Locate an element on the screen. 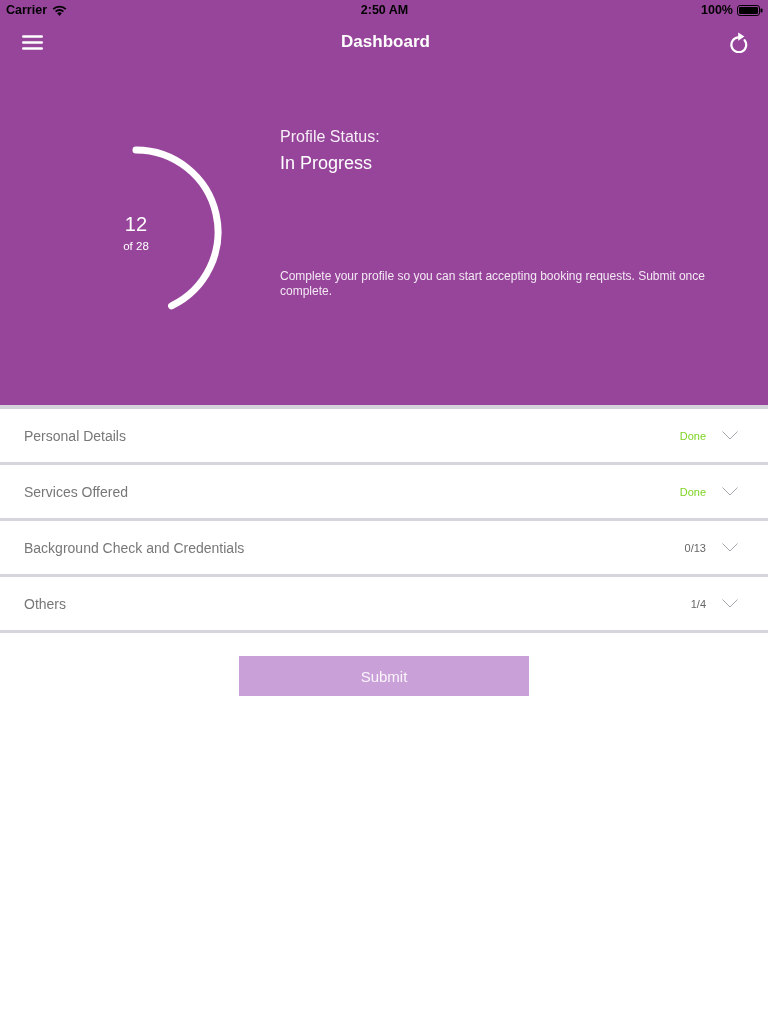 This screenshot has width=768, height=1024. section-status: 1/4 is located at coordinates (698, 603).